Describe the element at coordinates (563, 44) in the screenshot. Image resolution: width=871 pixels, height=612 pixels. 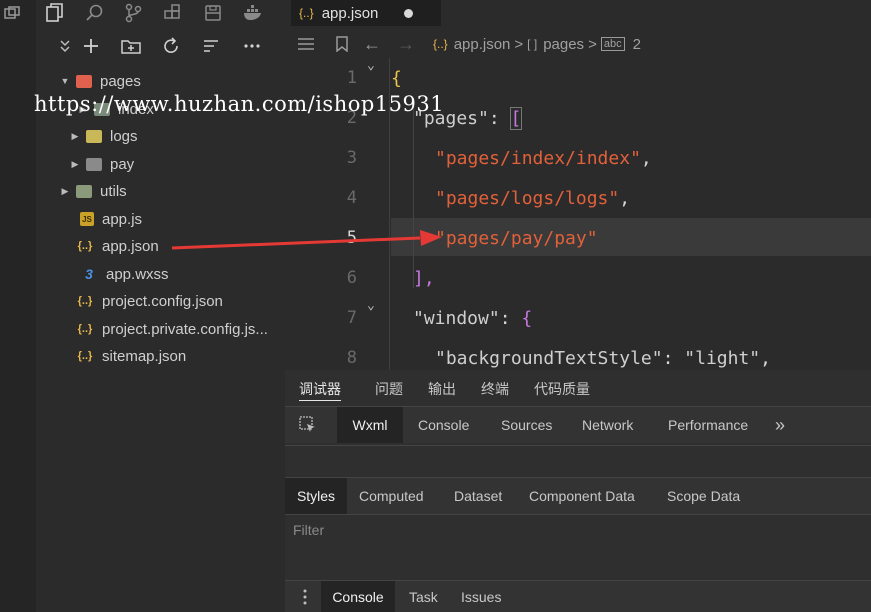
I see `breadcrumb-key: pages` at that location.